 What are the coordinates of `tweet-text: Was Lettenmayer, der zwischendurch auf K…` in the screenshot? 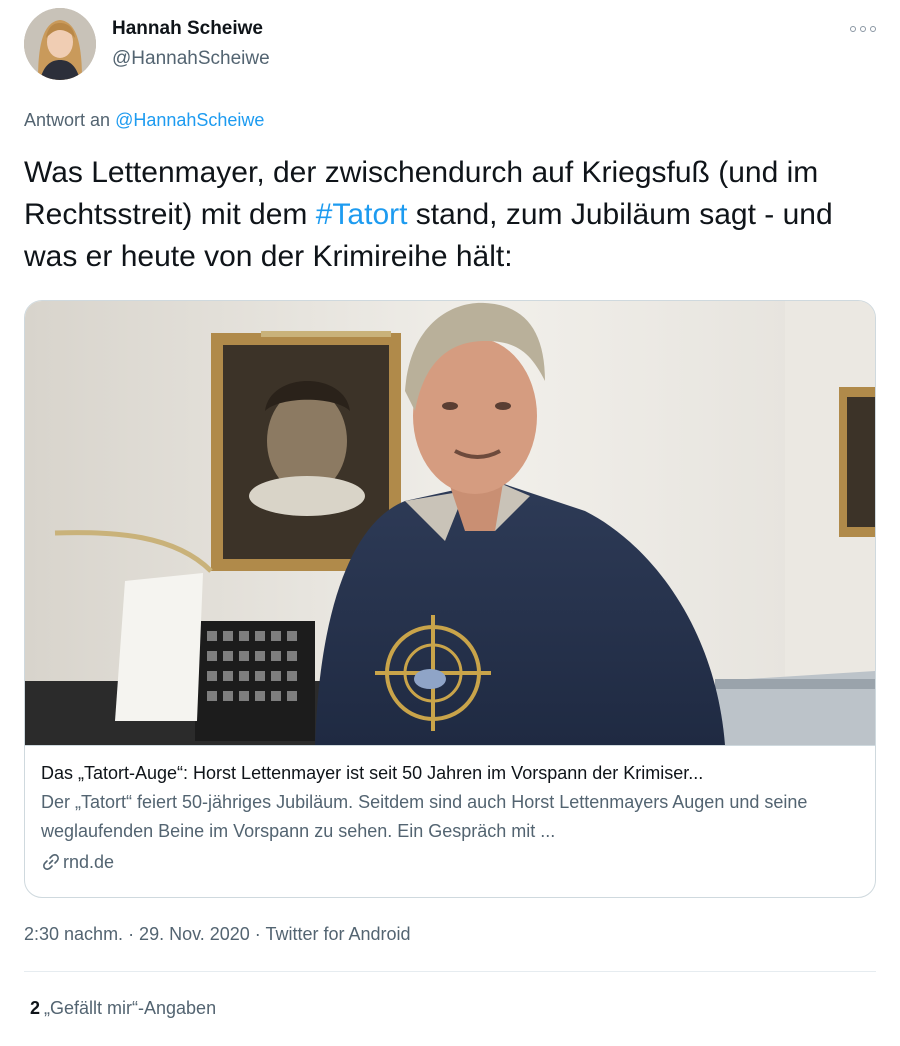 It's located at (454, 215).